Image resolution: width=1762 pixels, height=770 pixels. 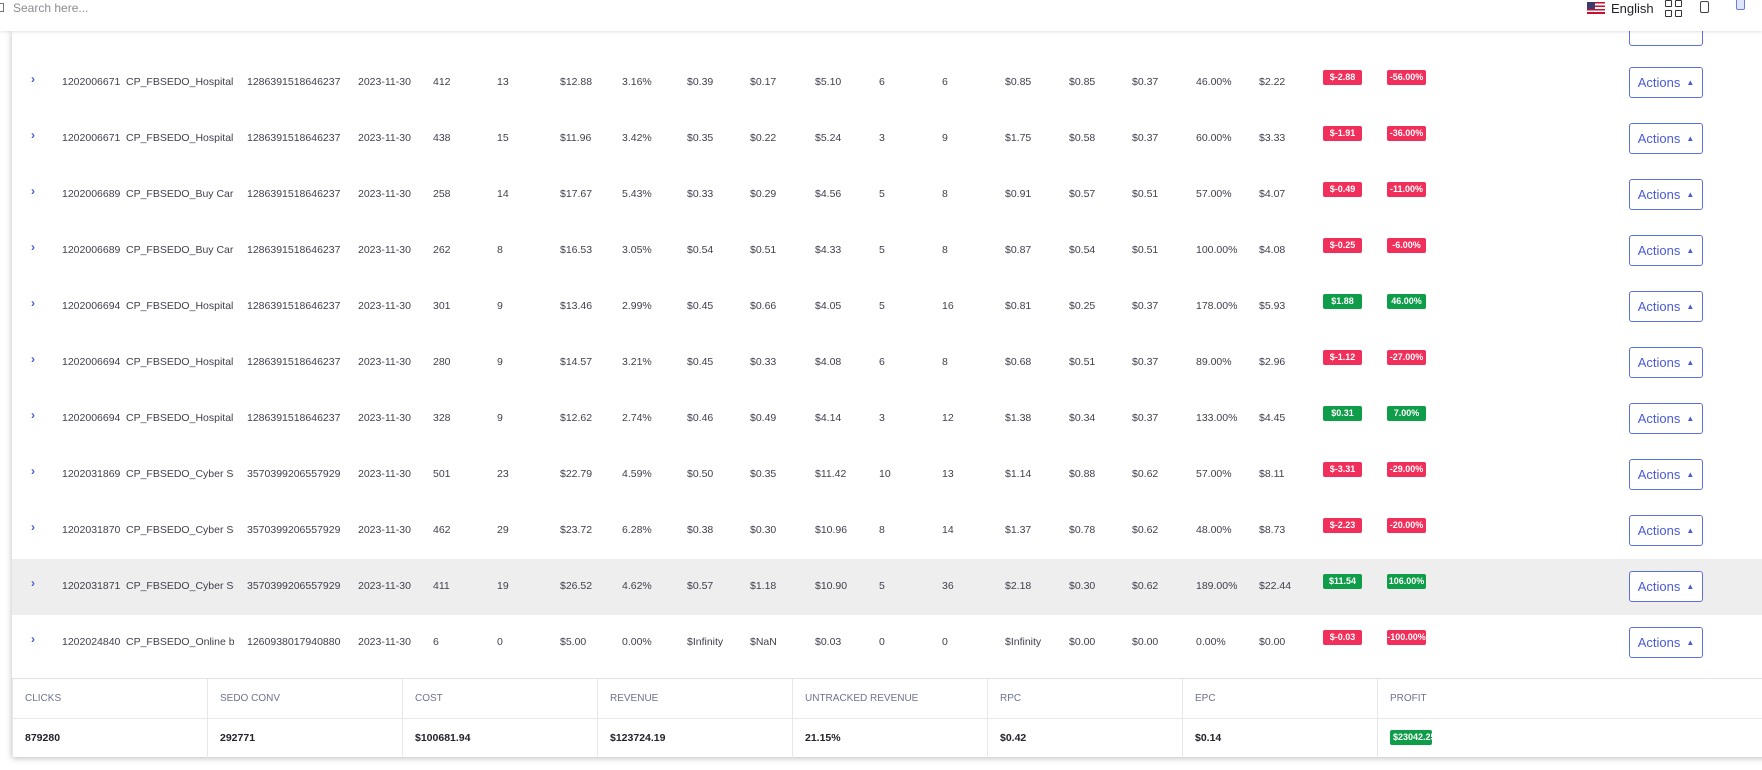 What do you see at coordinates (294, 474) in the screenshot?
I see `cell-account-id: 3570399206557929` at bounding box center [294, 474].